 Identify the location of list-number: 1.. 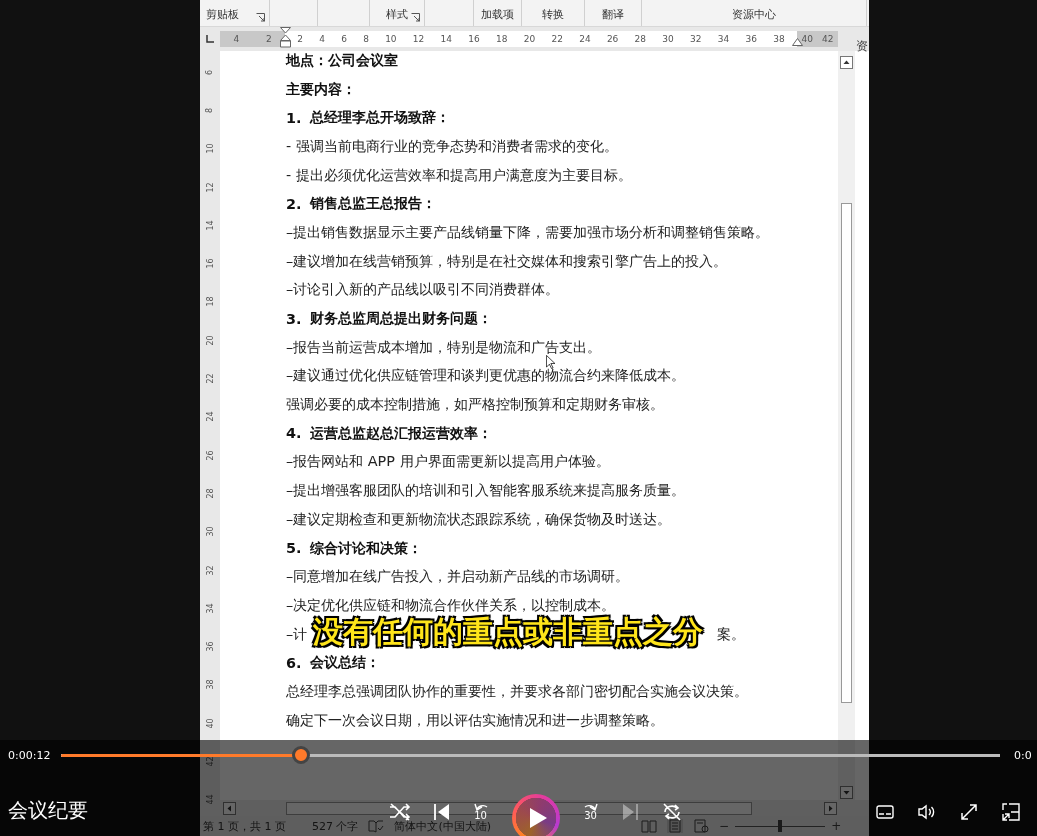
(294, 117).